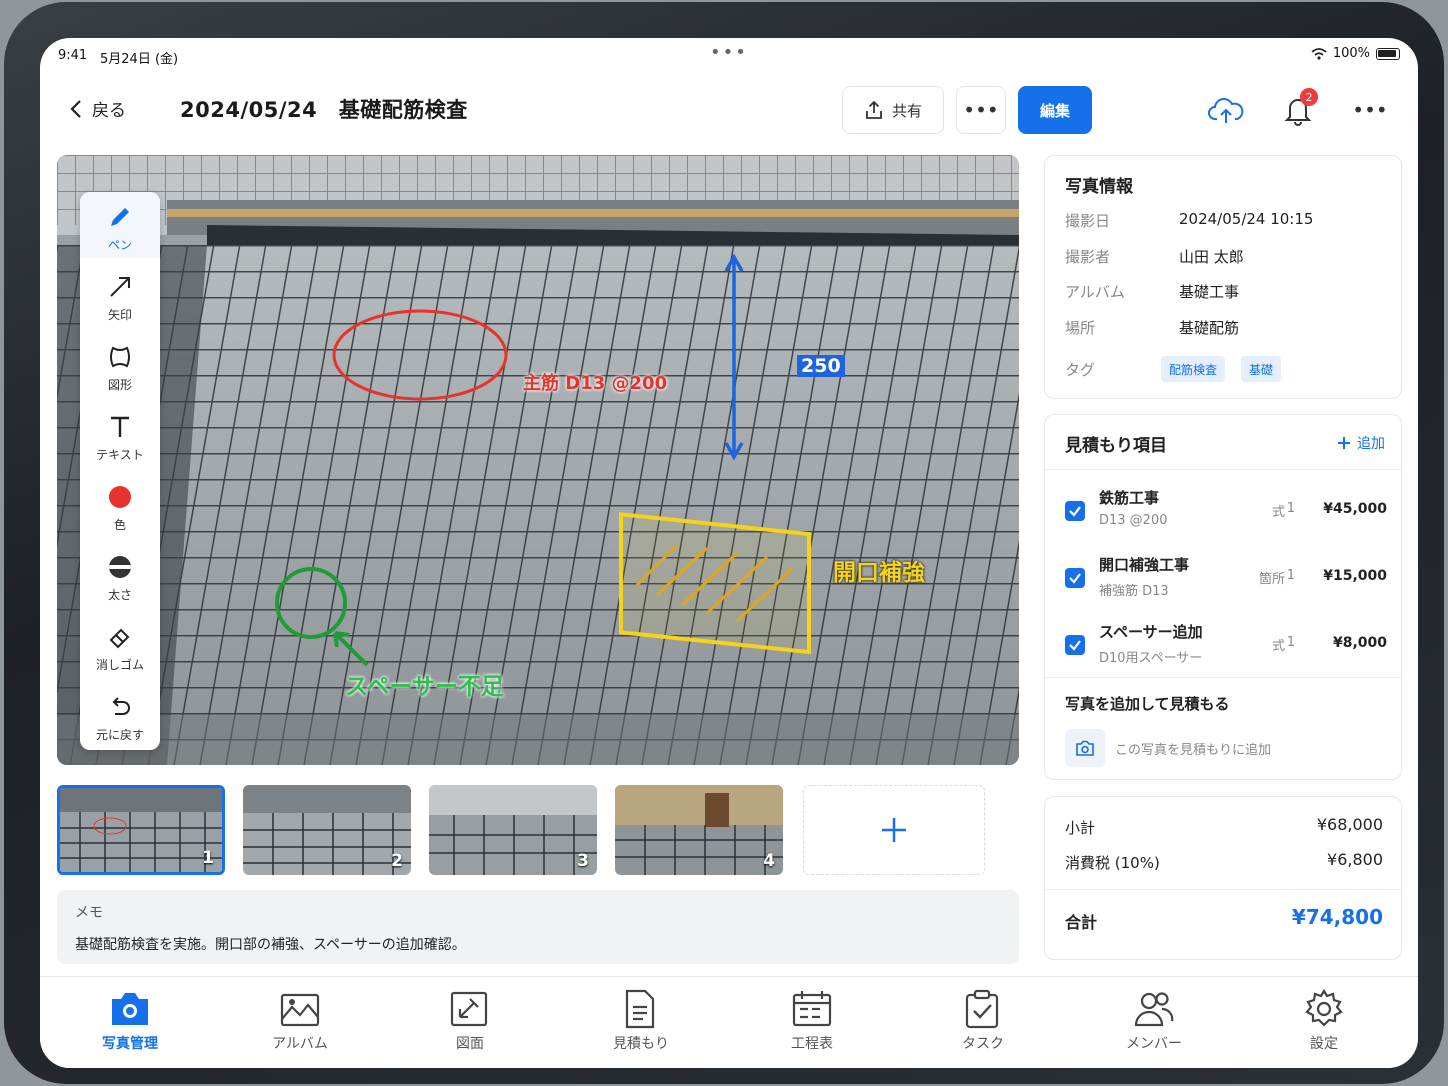 This screenshot has width=1448, height=1086. What do you see at coordinates (1324, 1008) in the screenshot?
I see `settings-icon` at bounding box center [1324, 1008].